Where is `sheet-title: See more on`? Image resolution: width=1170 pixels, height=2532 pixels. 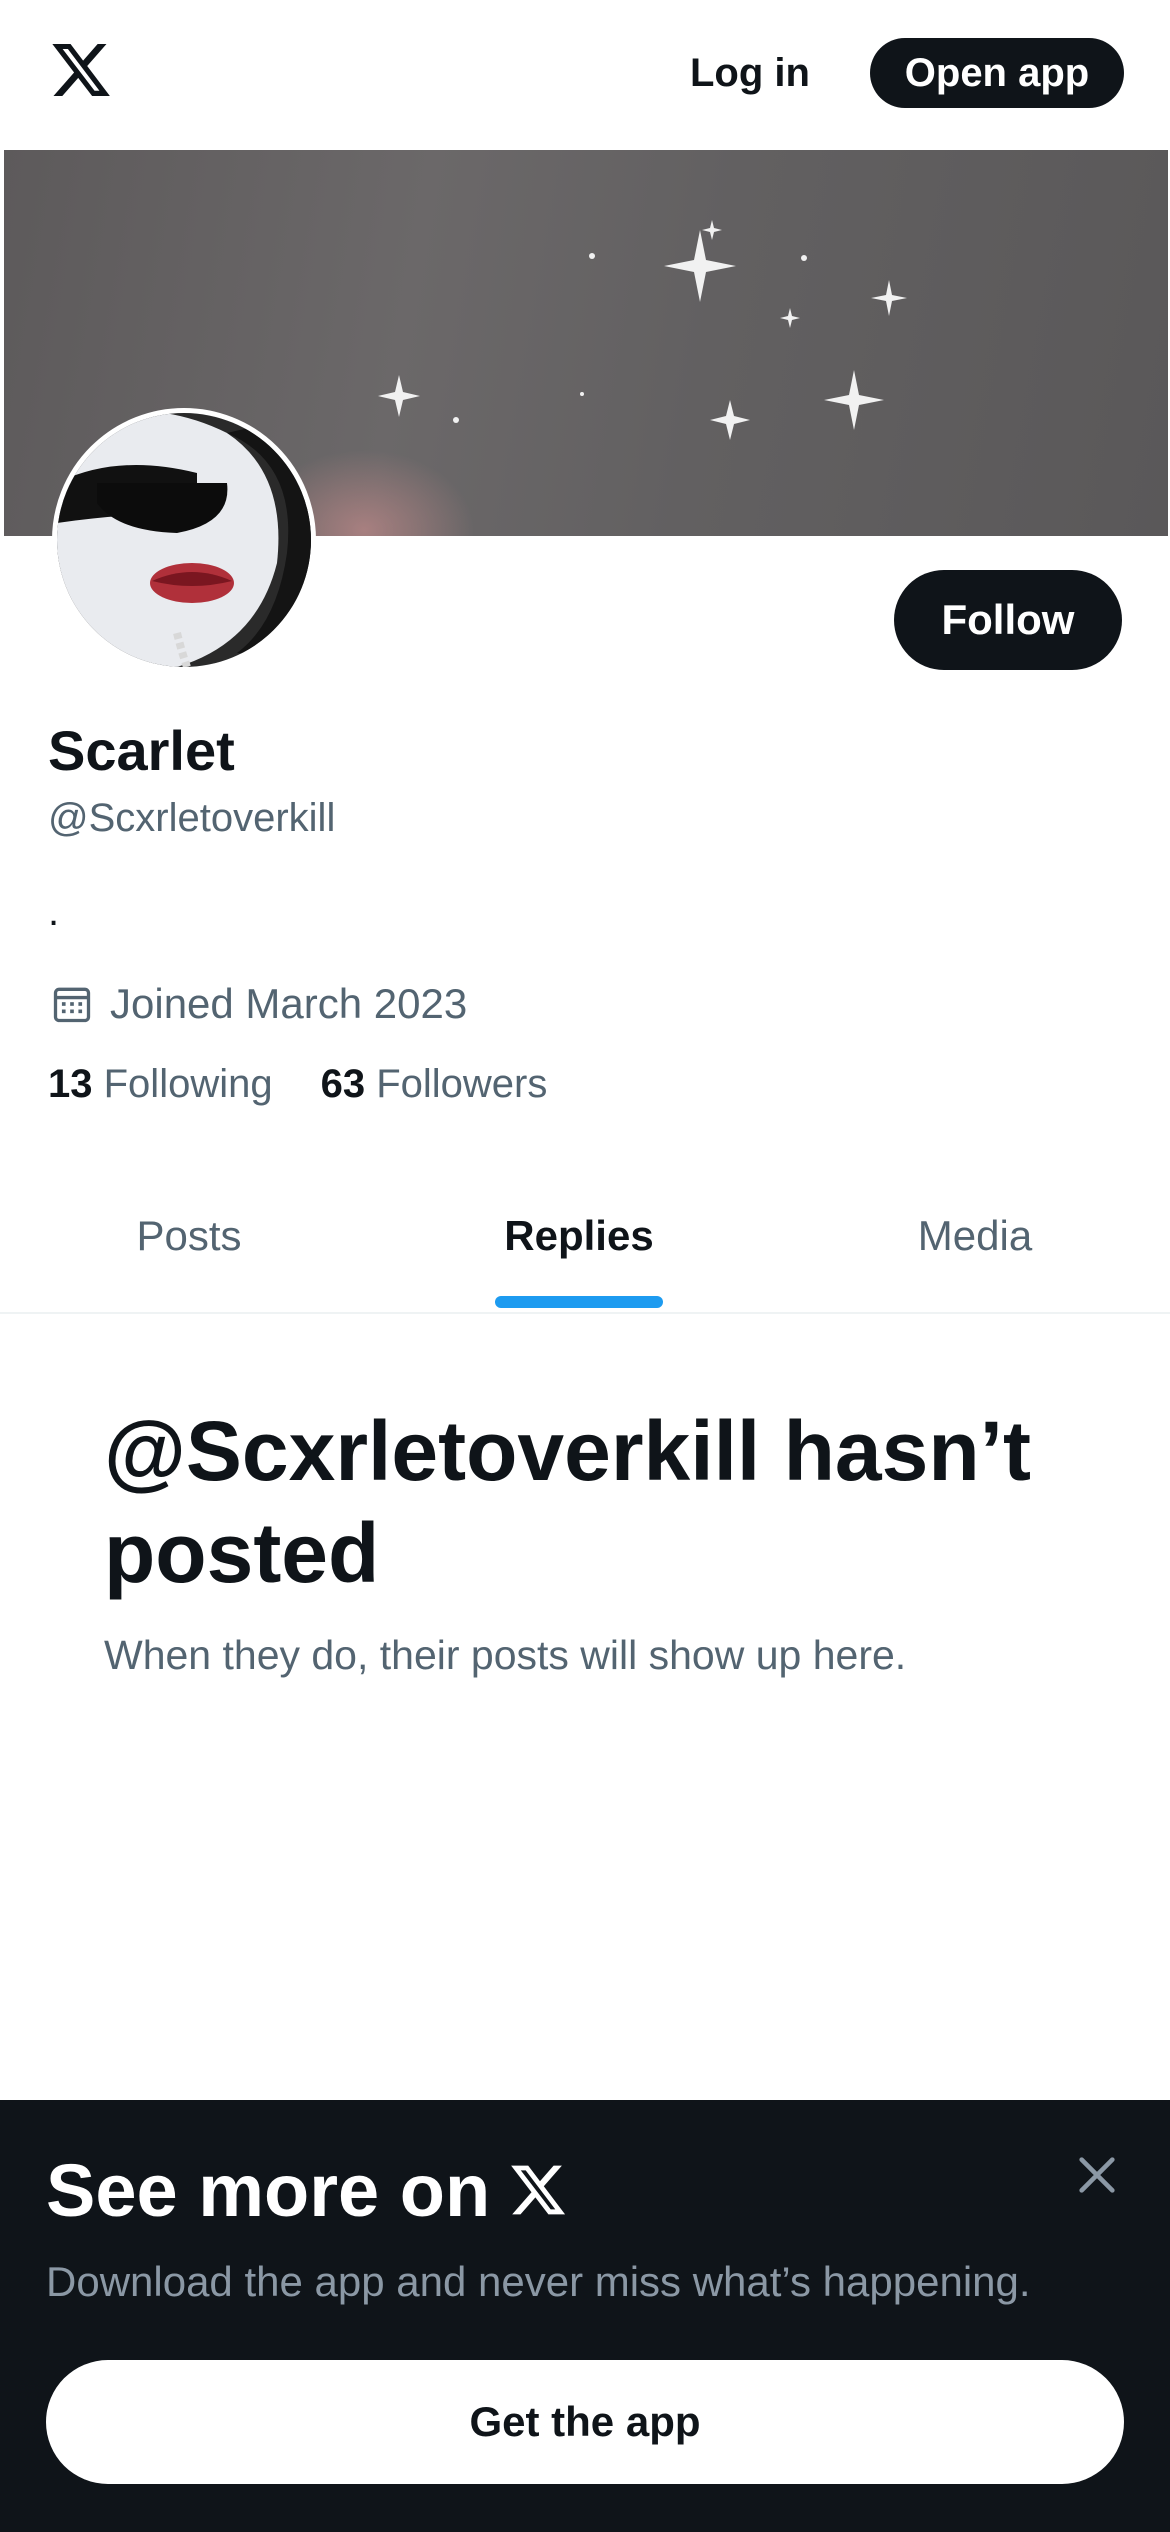 sheet-title: See more on is located at coordinates (307, 2190).